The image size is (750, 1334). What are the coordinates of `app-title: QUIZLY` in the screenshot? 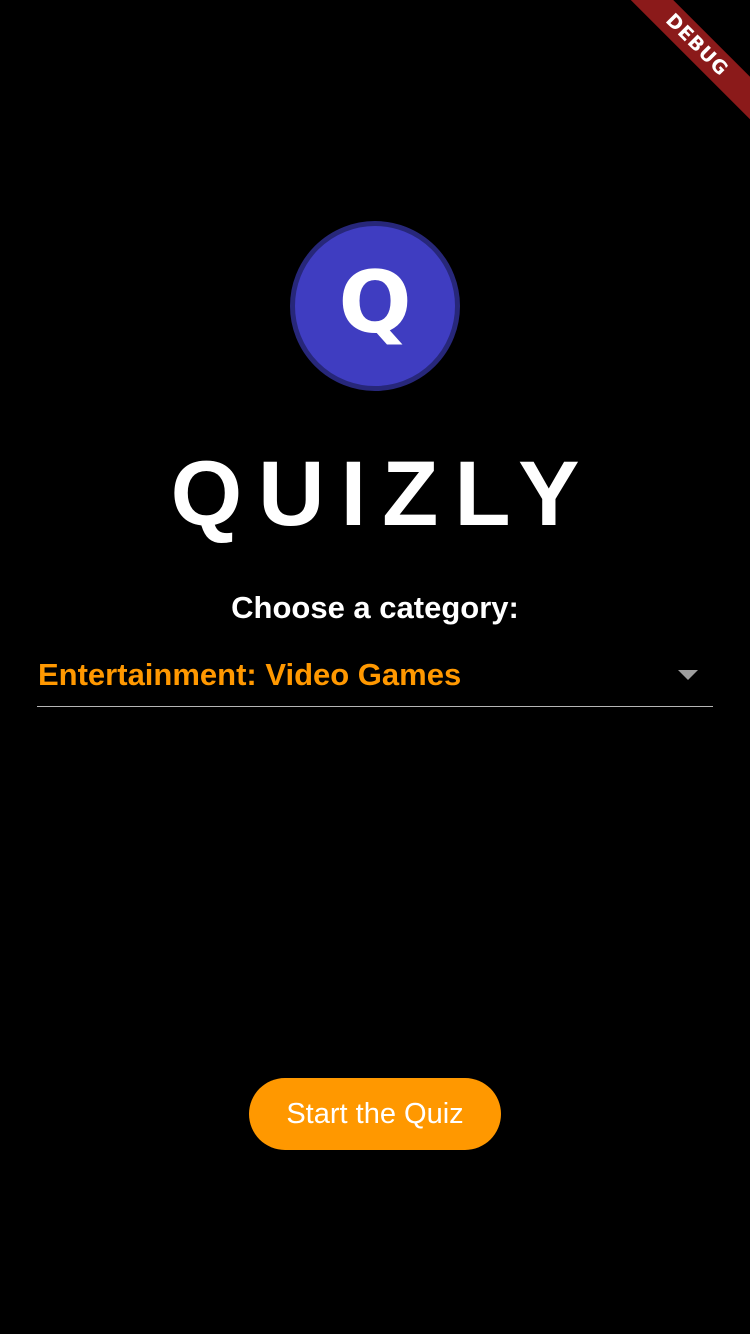 It's located at (383, 494).